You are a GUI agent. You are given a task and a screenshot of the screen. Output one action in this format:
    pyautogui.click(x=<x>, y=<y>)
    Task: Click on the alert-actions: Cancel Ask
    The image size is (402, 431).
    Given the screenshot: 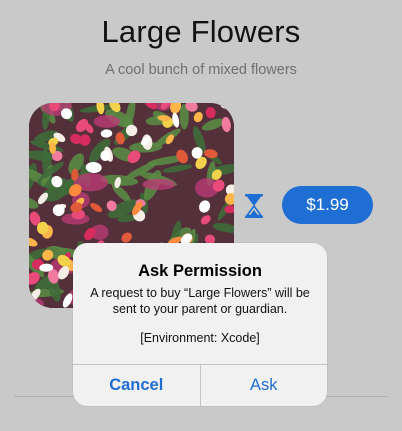 What is the action you would take?
    pyautogui.click(x=200, y=385)
    